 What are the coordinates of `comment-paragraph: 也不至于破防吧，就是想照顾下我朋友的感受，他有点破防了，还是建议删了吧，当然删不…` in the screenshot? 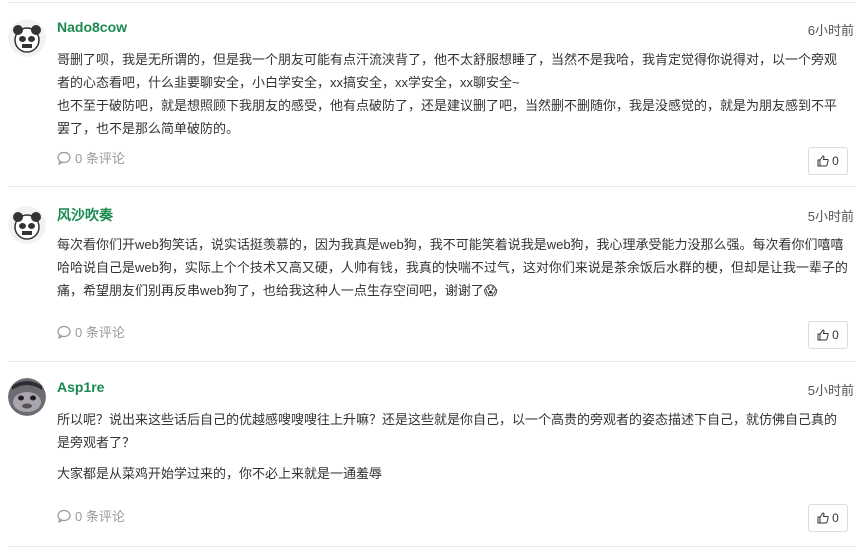 It's located at (447, 117).